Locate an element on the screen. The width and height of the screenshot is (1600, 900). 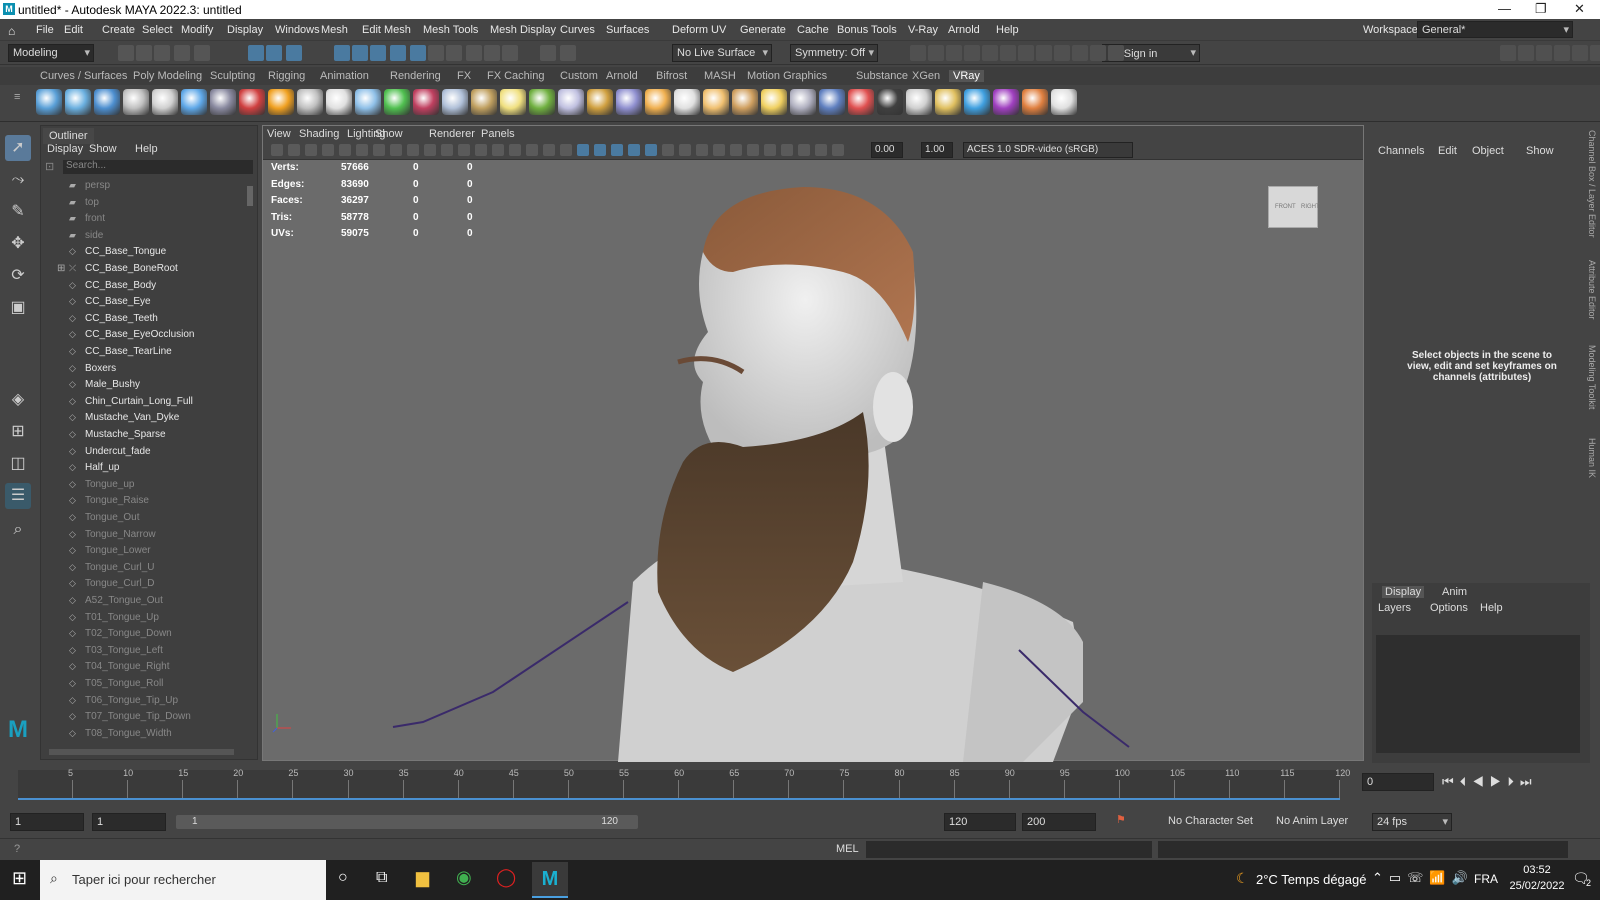
menu-file: File is located at coordinates (45, 30).